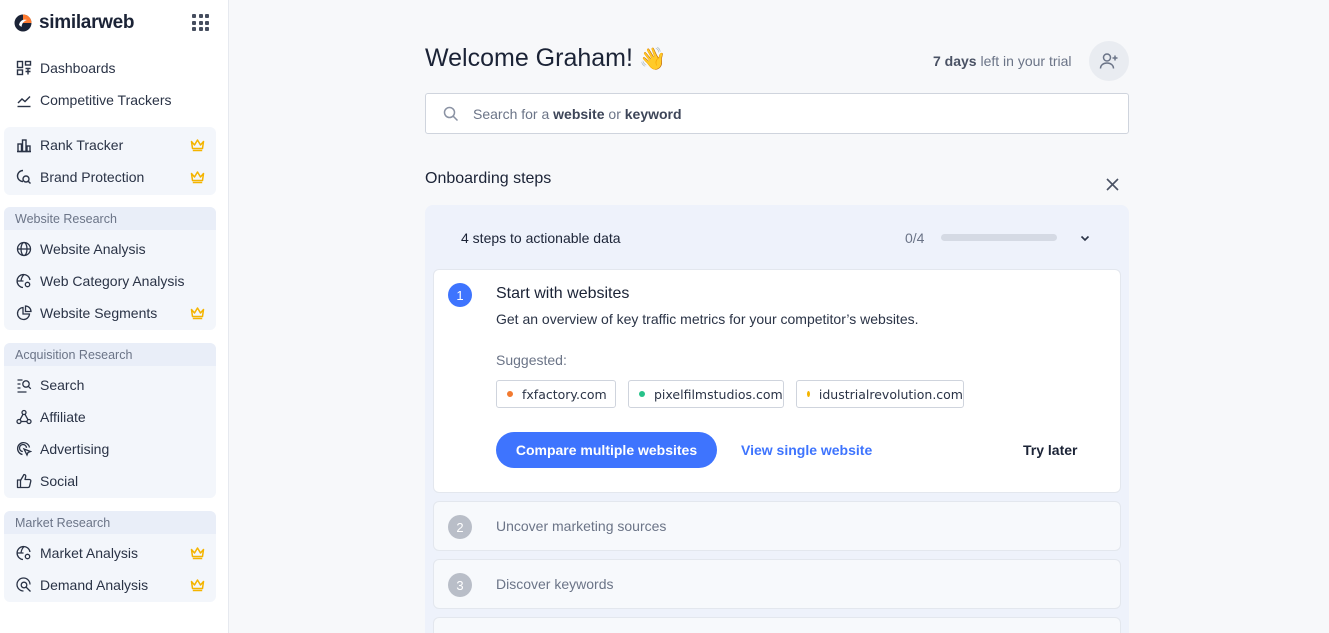  I want to click on progress-count: 0/4, so click(915, 238).